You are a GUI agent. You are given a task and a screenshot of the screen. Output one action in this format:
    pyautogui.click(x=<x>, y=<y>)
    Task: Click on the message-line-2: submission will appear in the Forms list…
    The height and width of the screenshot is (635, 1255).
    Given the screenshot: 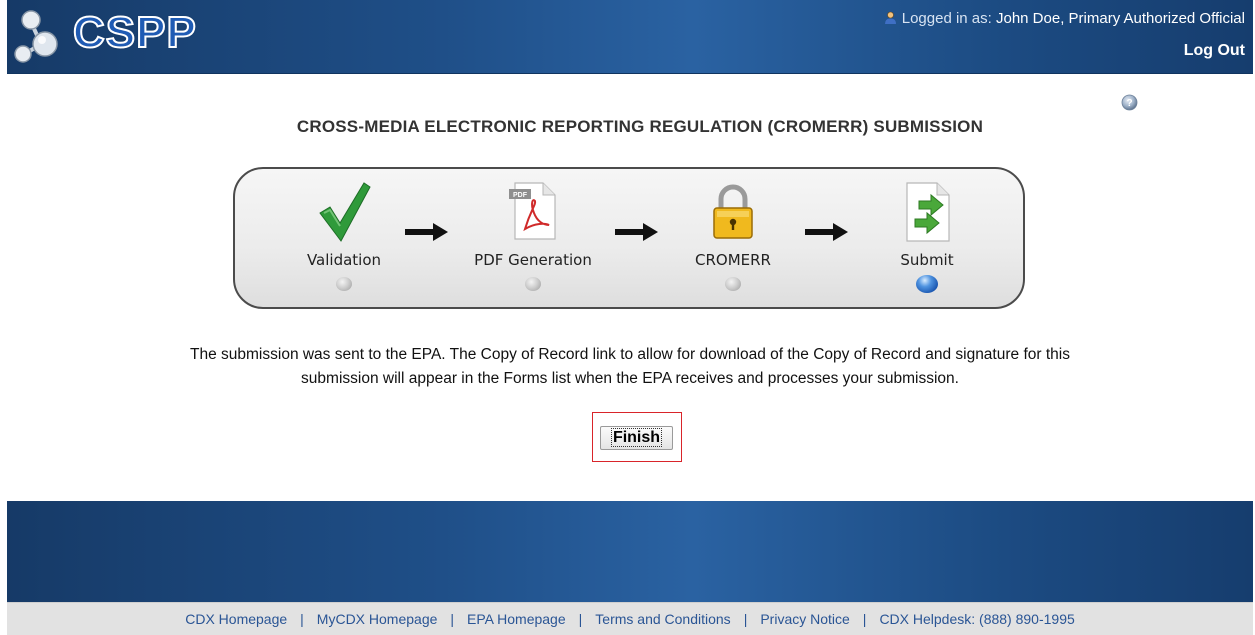 What is the action you would take?
    pyautogui.click(x=630, y=378)
    